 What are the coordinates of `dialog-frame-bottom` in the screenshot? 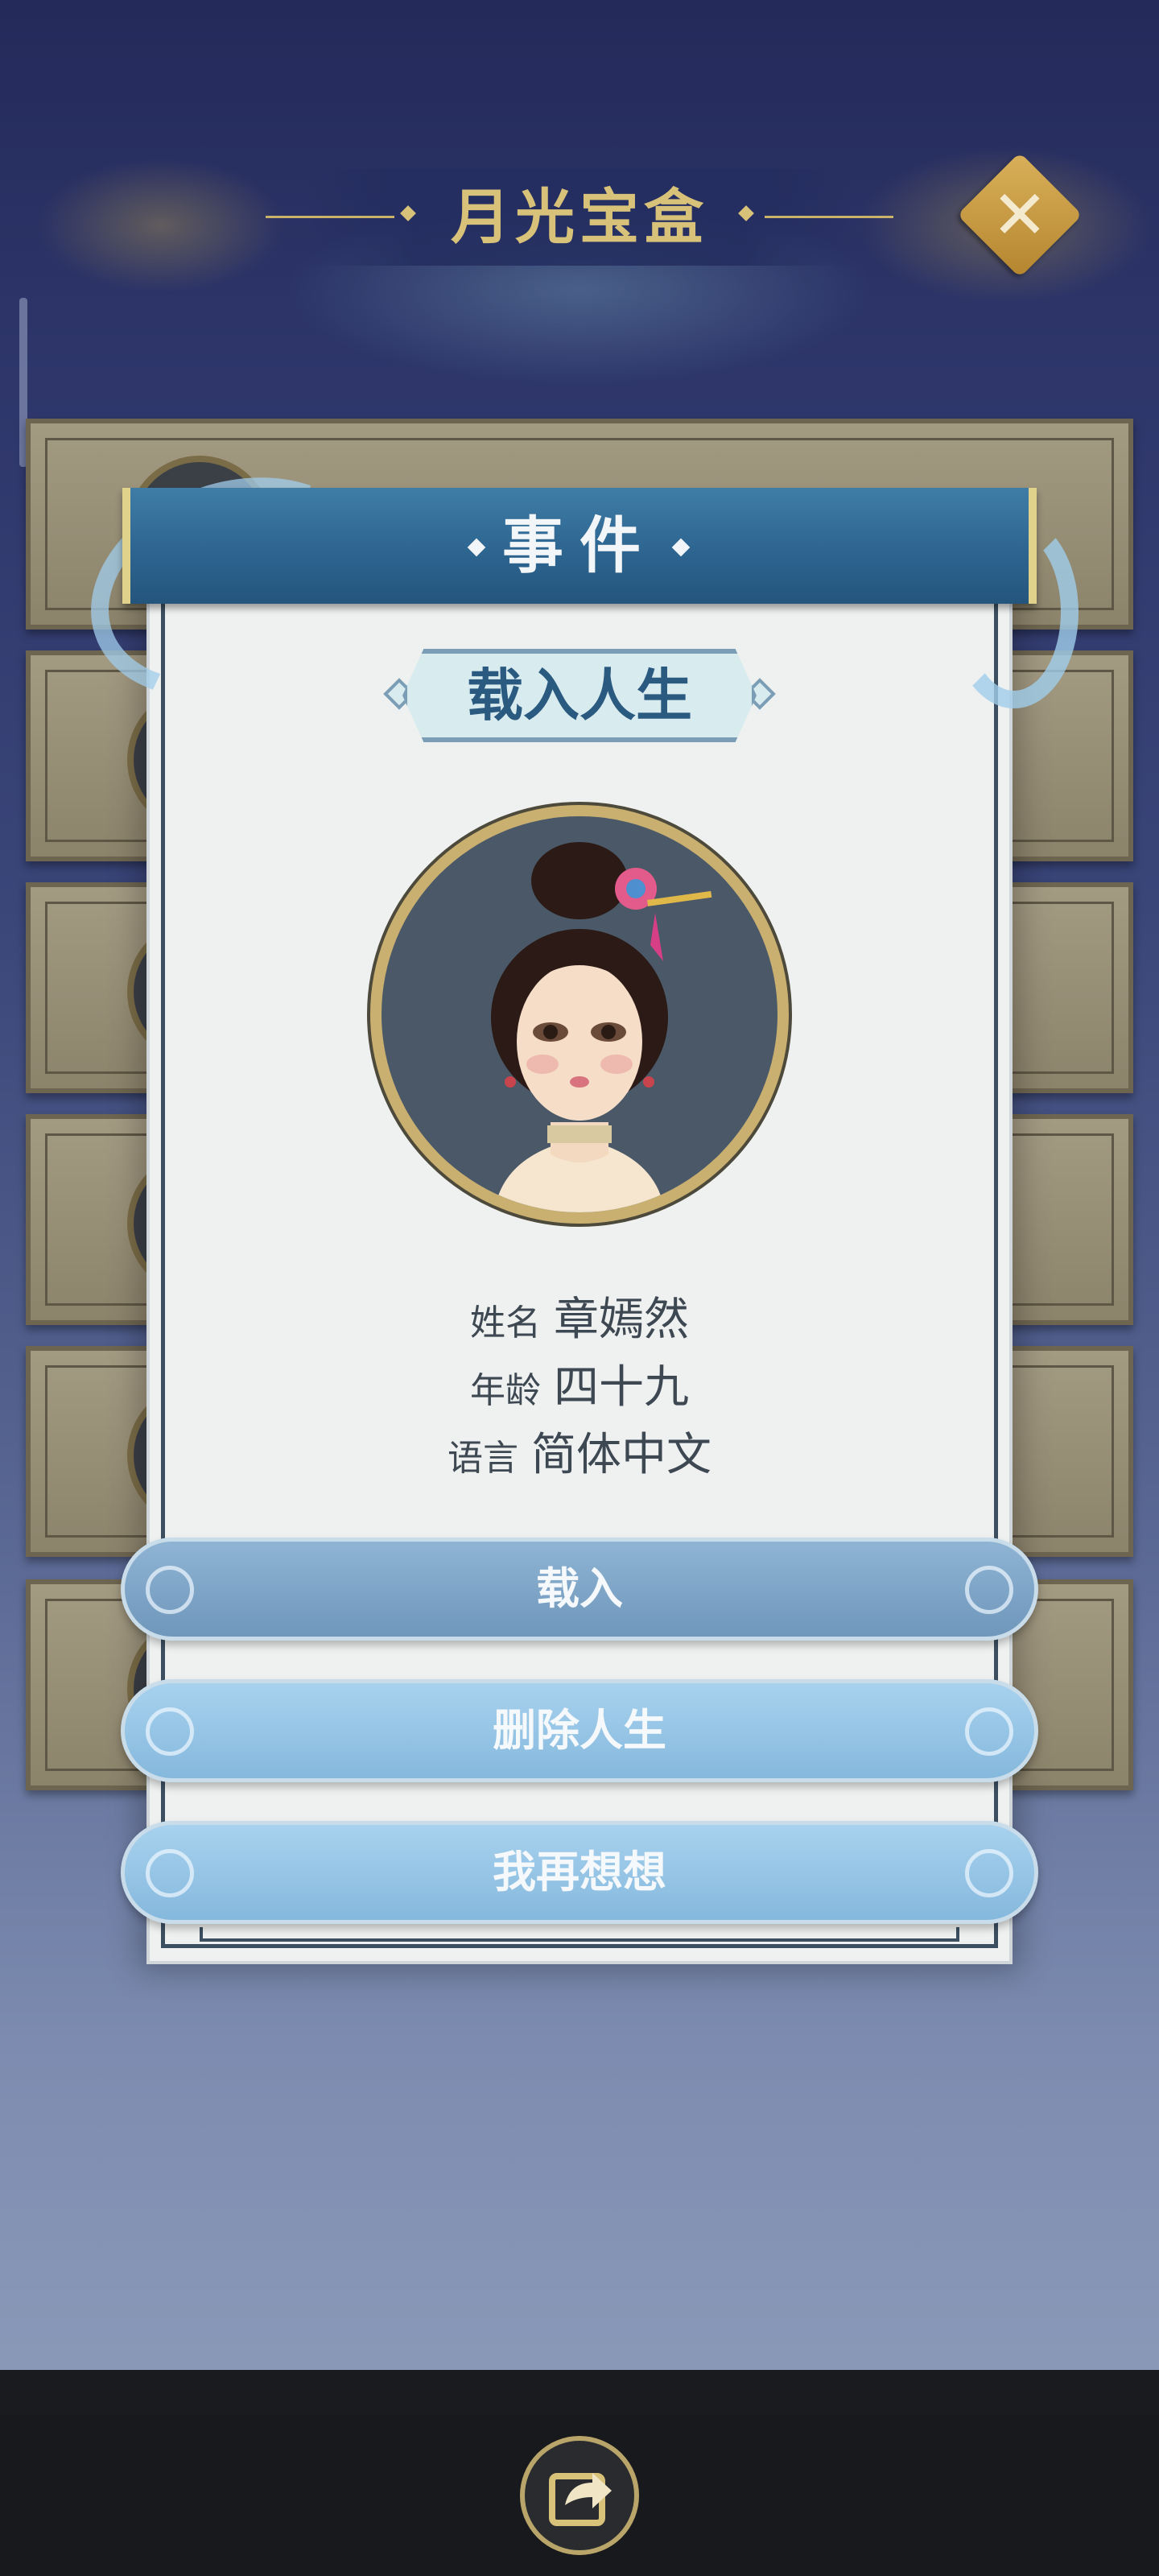 It's located at (579, 1934).